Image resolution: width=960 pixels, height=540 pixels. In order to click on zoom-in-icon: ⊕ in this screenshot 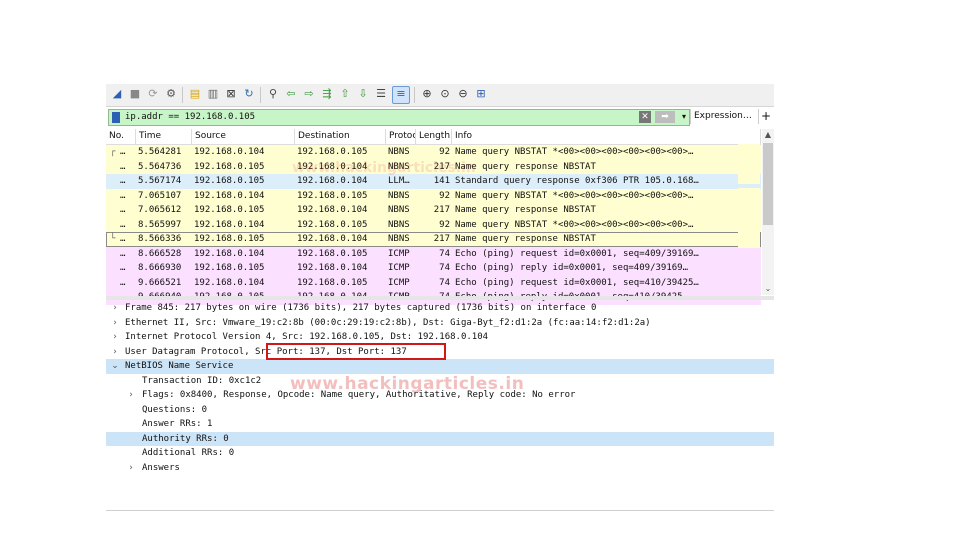, I will do `click(427, 94)`.